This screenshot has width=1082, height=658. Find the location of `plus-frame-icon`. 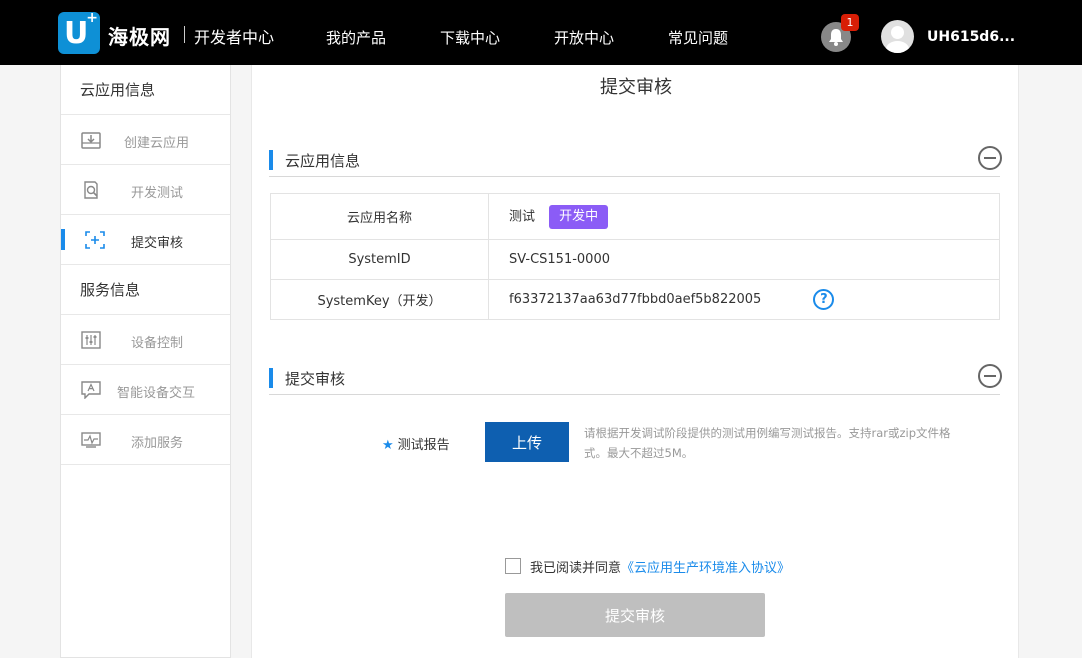

plus-frame-icon is located at coordinates (95, 240).